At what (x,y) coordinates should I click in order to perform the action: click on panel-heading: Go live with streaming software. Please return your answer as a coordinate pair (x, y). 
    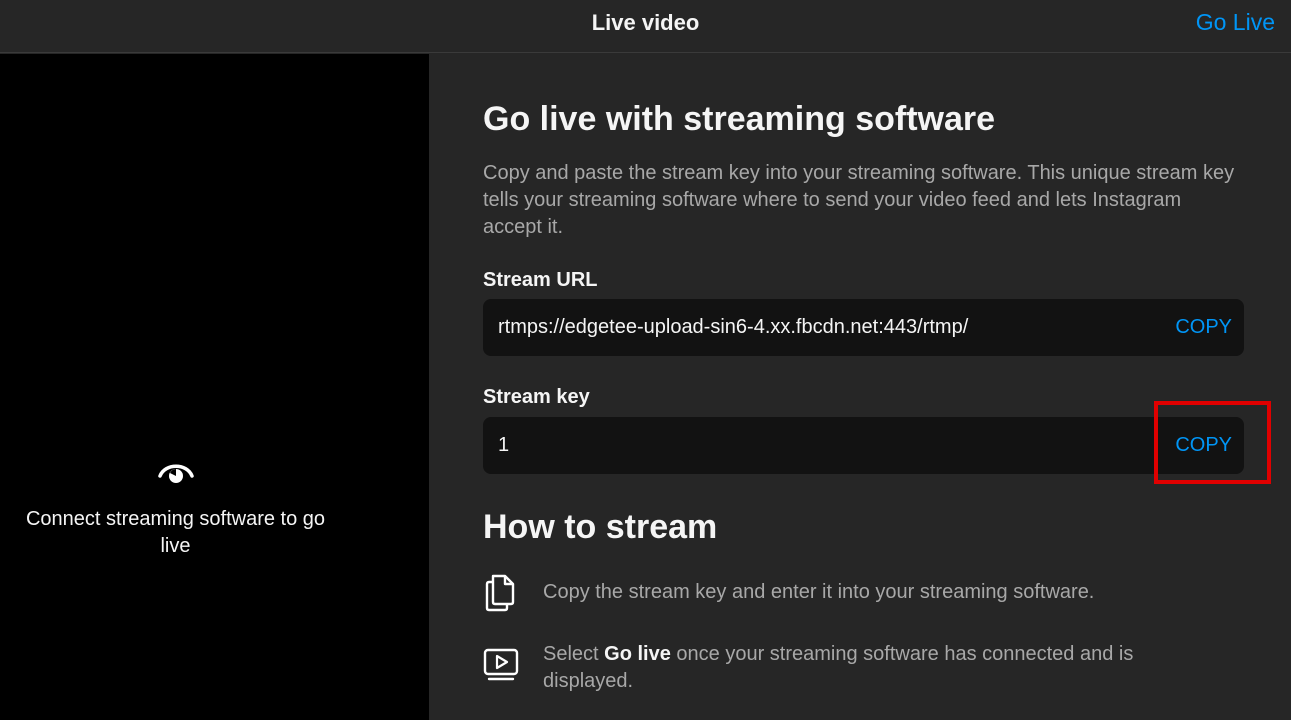
    Looking at the image, I should click on (739, 119).